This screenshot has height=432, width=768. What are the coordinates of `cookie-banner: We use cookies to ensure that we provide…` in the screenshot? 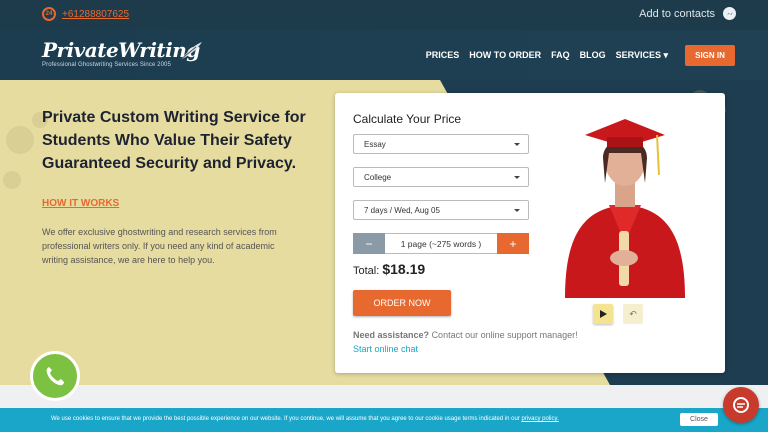 It's located at (384, 420).